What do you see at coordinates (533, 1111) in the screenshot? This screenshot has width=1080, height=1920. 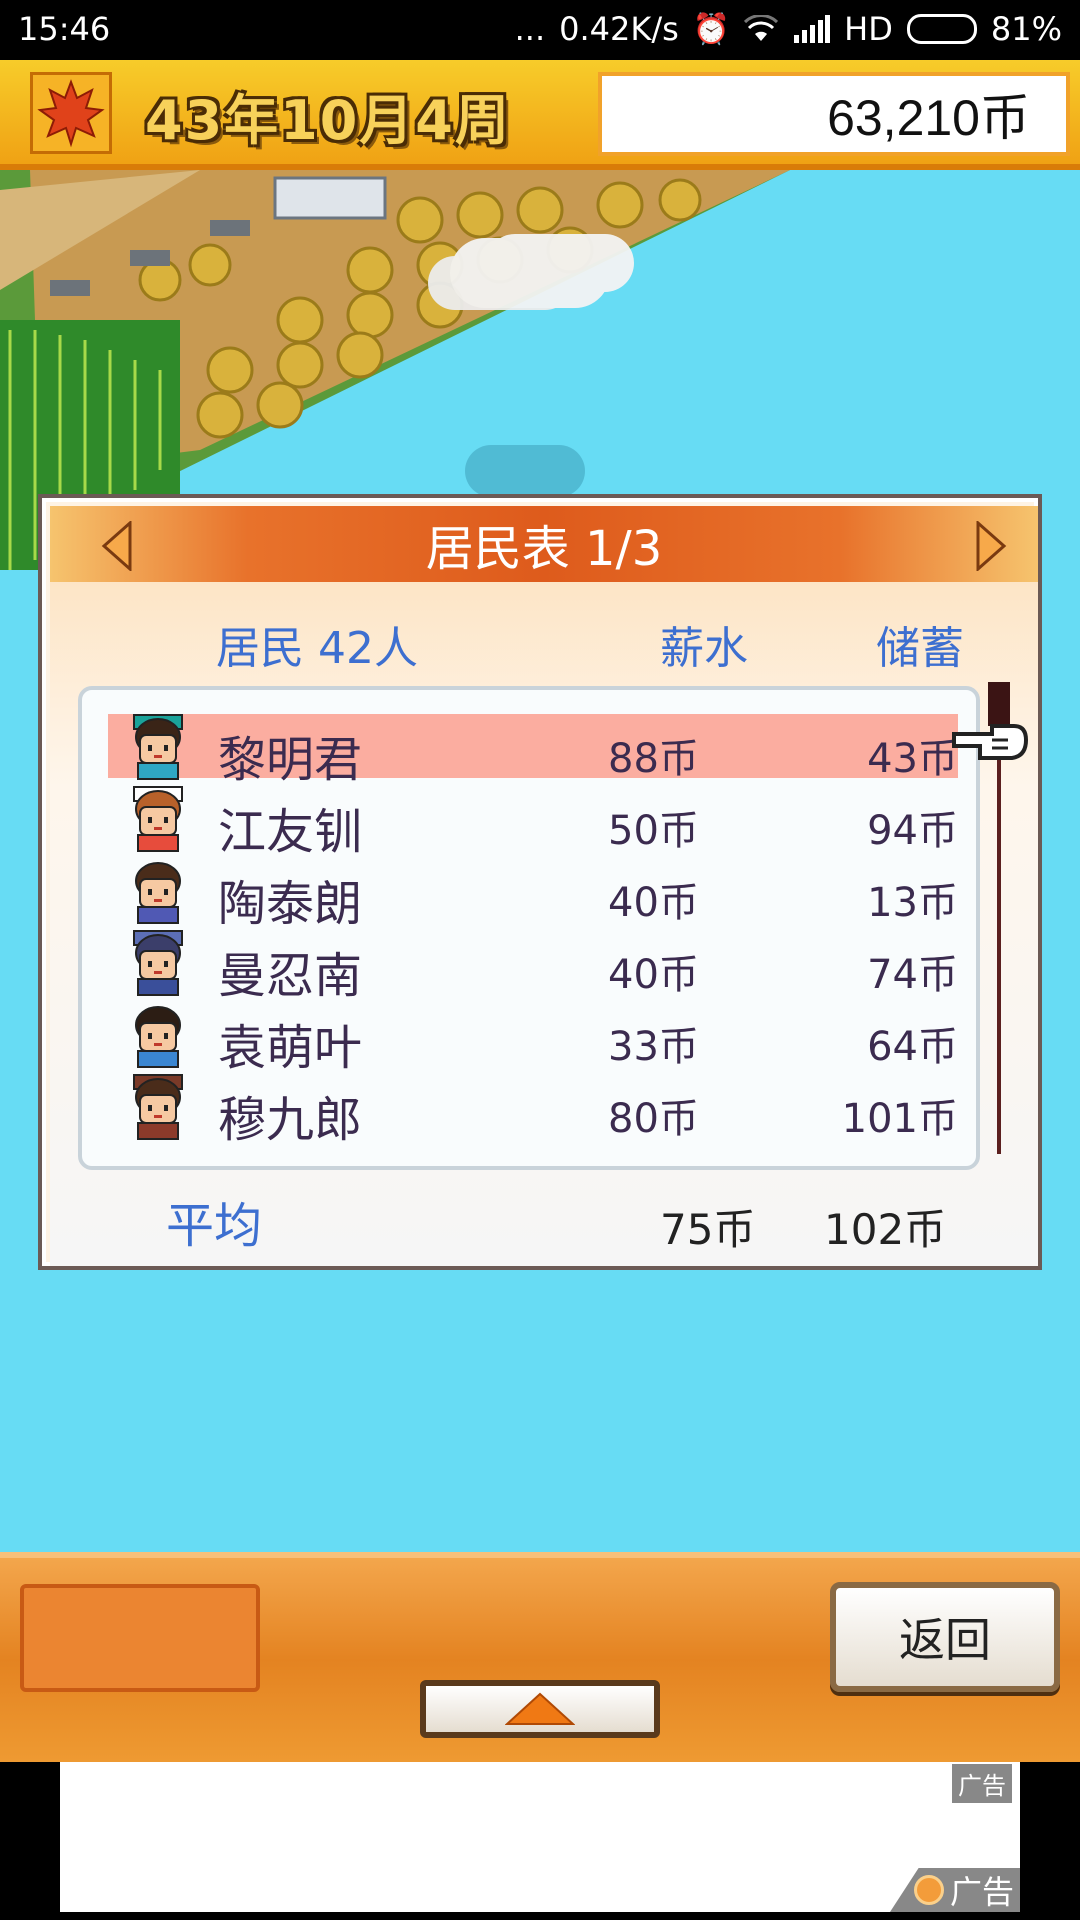 I see `resident-row: 穆九郎 80币 101币` at bounding box center [533, 1111].